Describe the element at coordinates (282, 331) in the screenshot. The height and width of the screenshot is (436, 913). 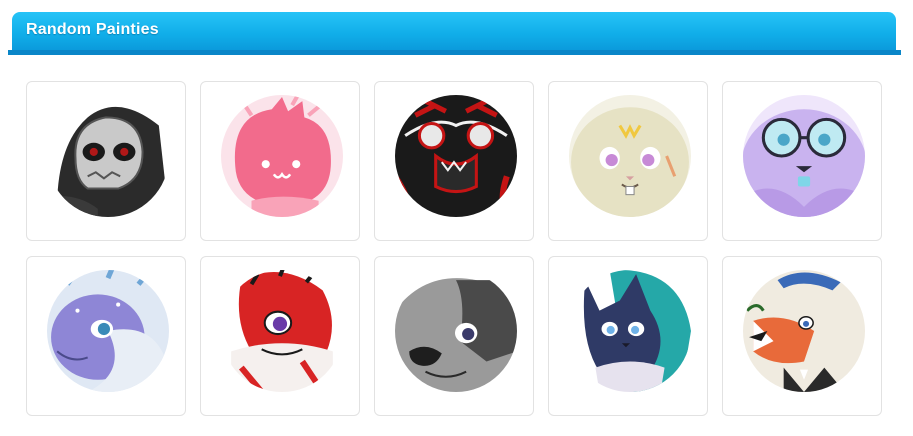
I see `red-white-creature-avatar` at that location.